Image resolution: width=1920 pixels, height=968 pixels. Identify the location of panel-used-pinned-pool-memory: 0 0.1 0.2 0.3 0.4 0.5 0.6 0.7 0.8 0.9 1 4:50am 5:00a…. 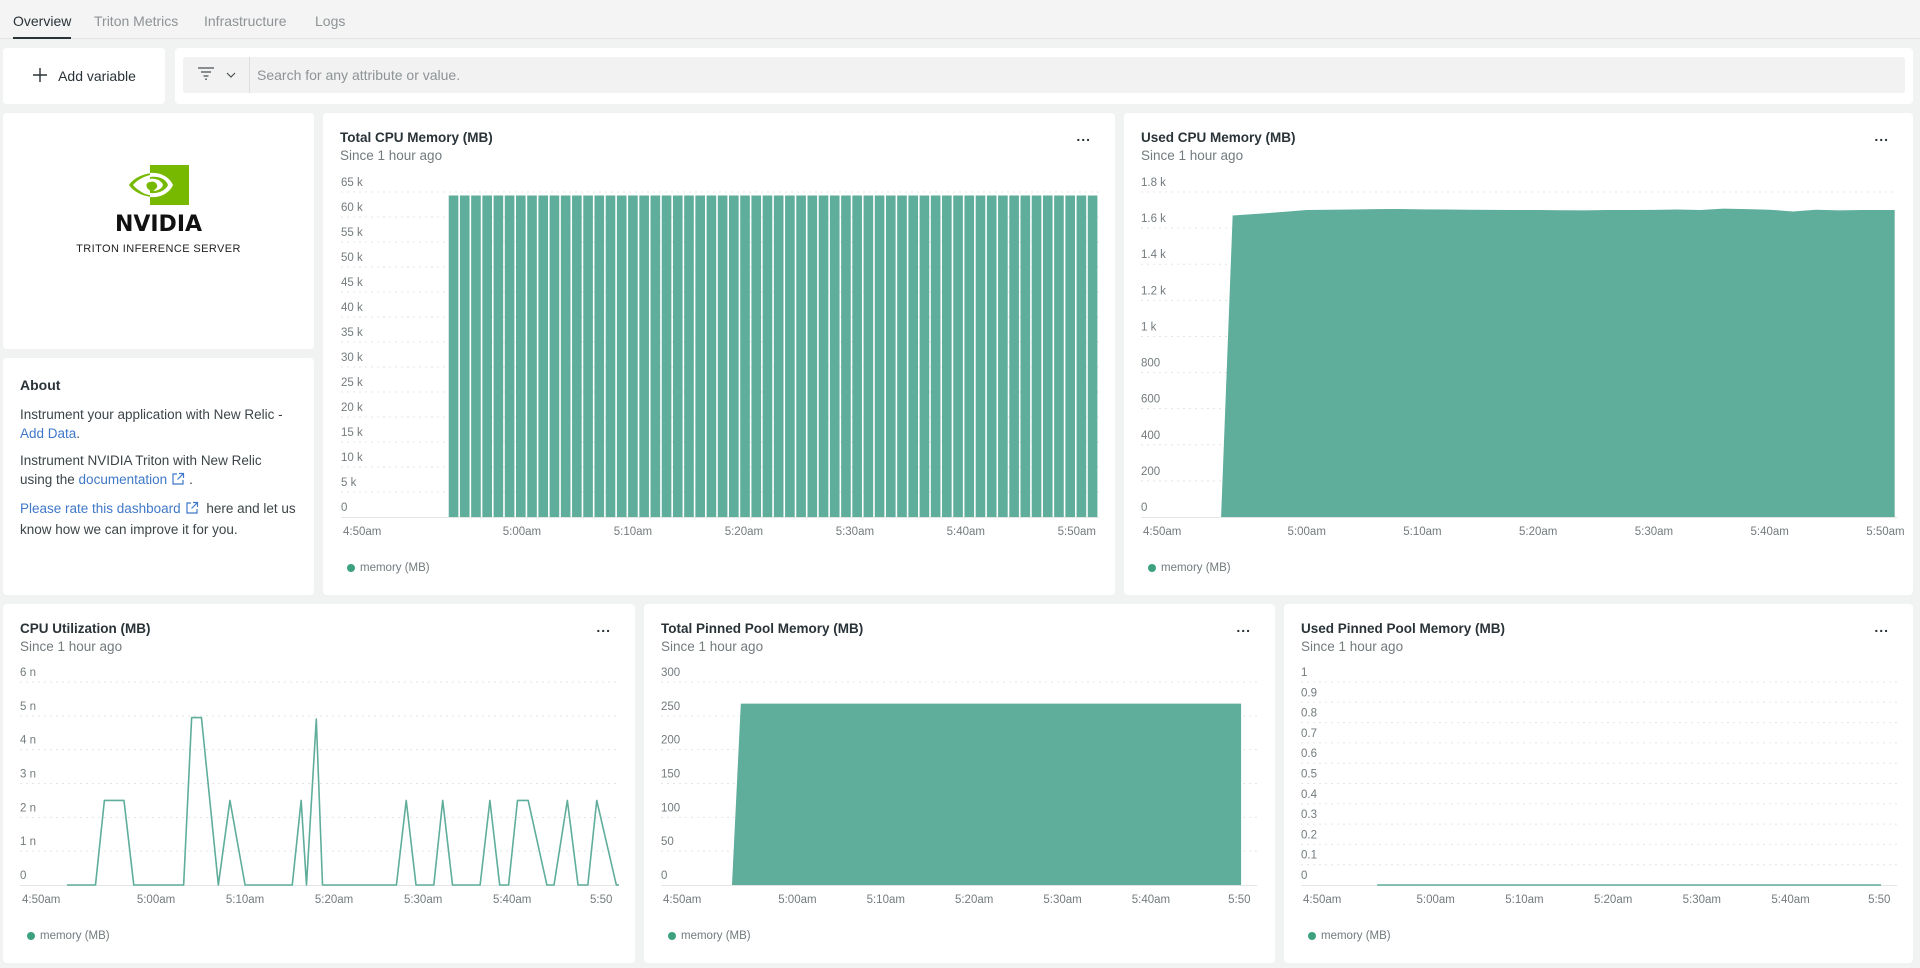
(1598, 783).